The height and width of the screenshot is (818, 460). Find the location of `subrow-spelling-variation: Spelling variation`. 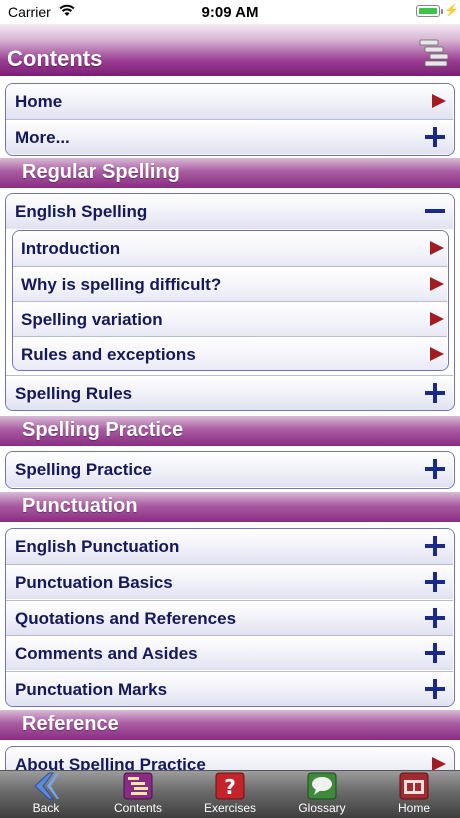

subrow-spelling-variation: Spelling variation is located at coordinates (230, 318).